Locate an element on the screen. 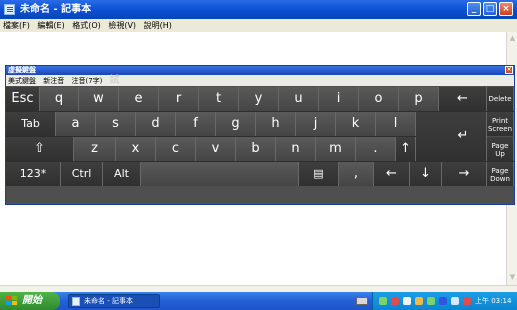 This screenshot has height=310, width=517. key-backspace: ← is located at coordinates (463, 99).